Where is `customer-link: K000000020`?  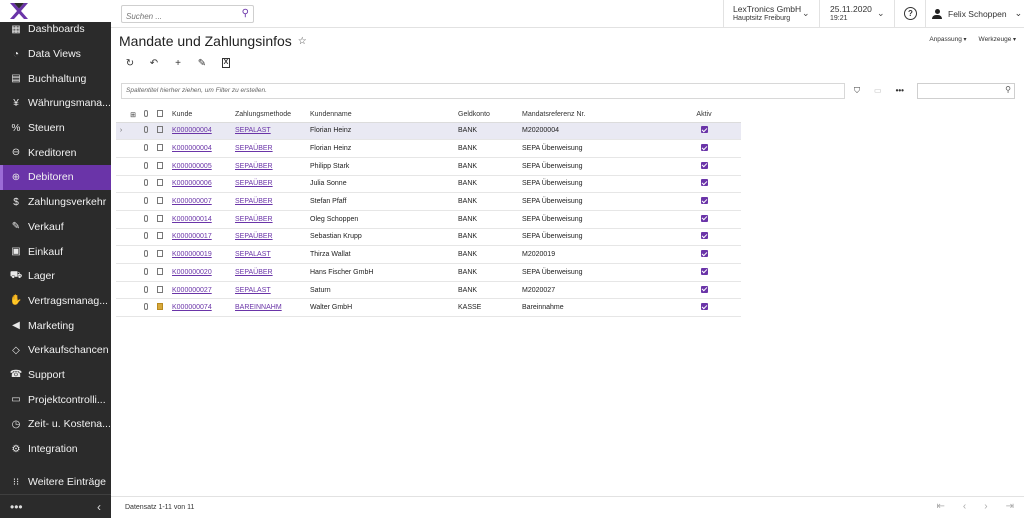
customer-link: K000000020 is located at coordinates (192, 272).